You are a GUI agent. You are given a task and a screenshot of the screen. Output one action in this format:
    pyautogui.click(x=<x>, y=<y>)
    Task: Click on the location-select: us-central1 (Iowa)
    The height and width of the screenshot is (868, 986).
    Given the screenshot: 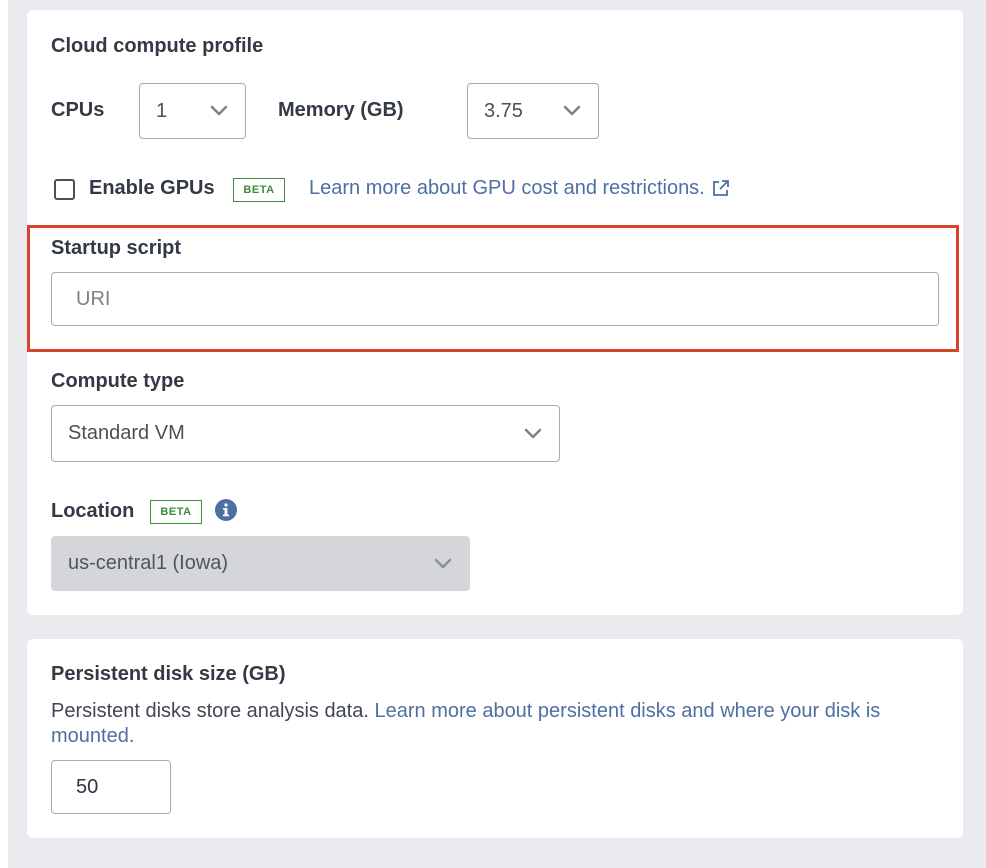 What is the action you would take?
    pyautogui.click(x=260, y=563)
    